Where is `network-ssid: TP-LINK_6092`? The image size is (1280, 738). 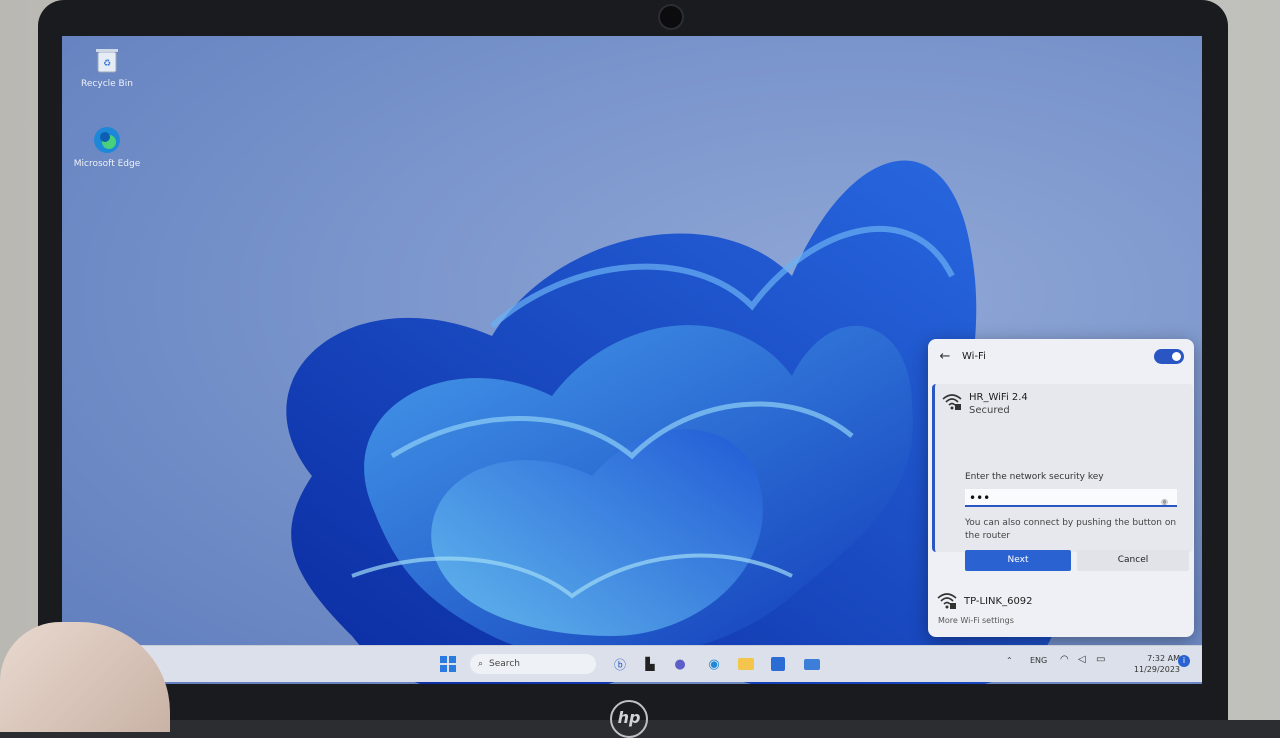 network-ssid: TP-LINK_6092 is located at coordinates (998, 601).